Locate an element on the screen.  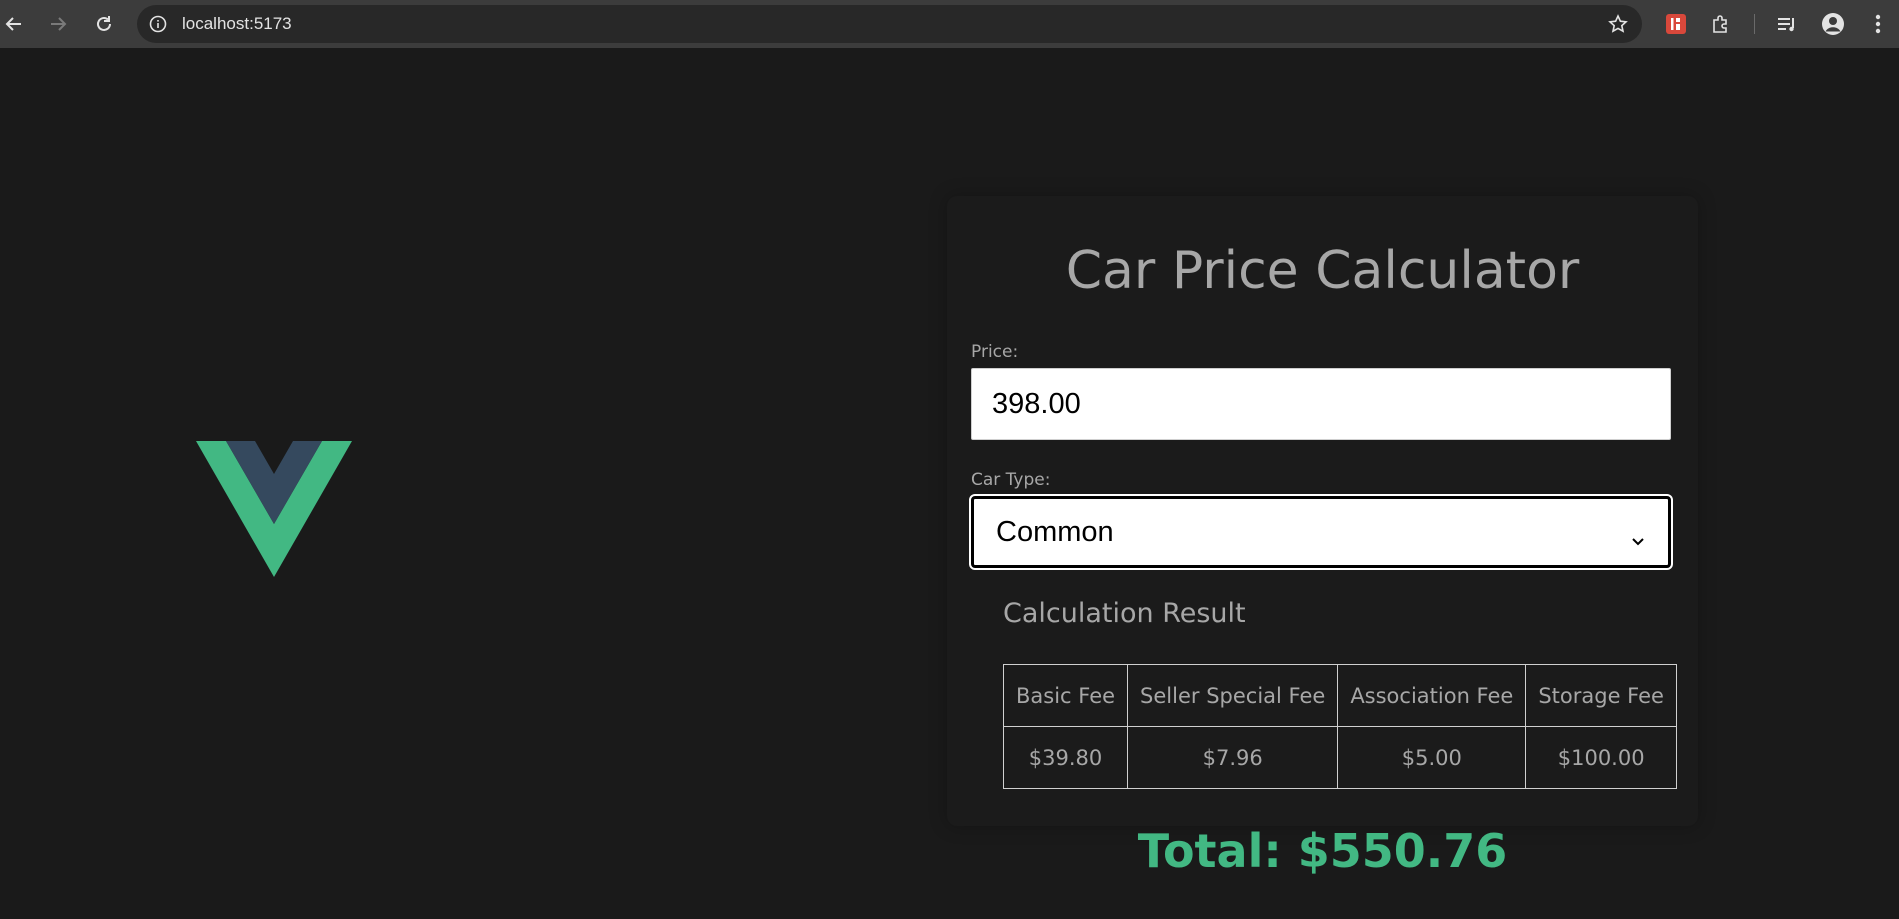
price-label: Price: is located at coordinates (995, 352).